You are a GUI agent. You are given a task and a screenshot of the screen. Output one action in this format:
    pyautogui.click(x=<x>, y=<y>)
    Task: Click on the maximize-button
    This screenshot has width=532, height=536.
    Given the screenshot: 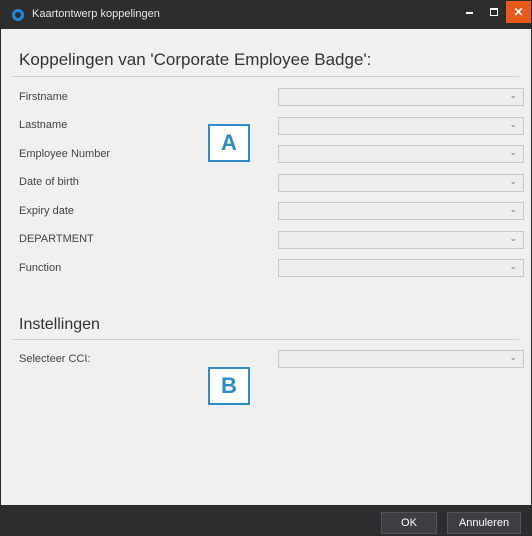 What is the action you would take?
    pyautogui.click(x=494, y=12)
    